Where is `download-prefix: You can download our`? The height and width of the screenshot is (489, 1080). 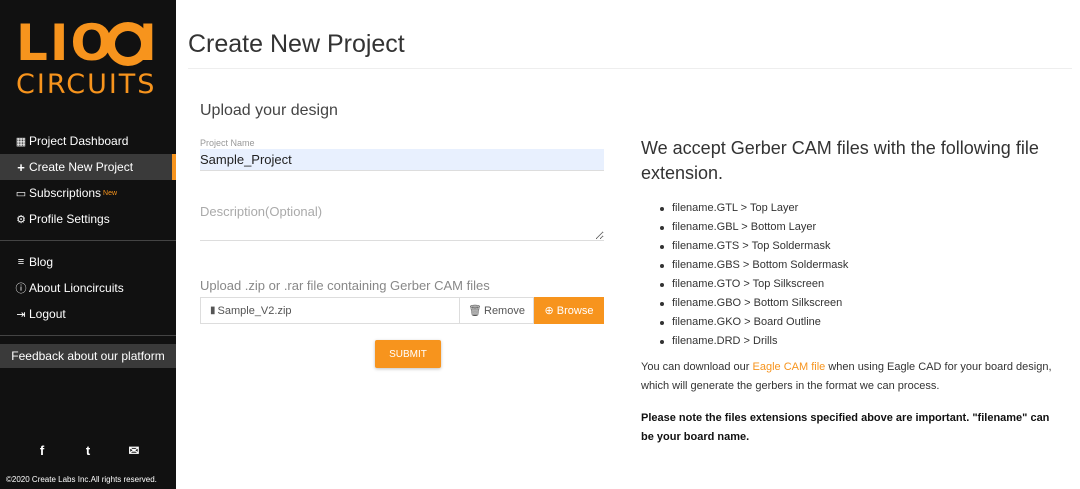
download-prefix: You can download our is located at coordinates (697, 367).